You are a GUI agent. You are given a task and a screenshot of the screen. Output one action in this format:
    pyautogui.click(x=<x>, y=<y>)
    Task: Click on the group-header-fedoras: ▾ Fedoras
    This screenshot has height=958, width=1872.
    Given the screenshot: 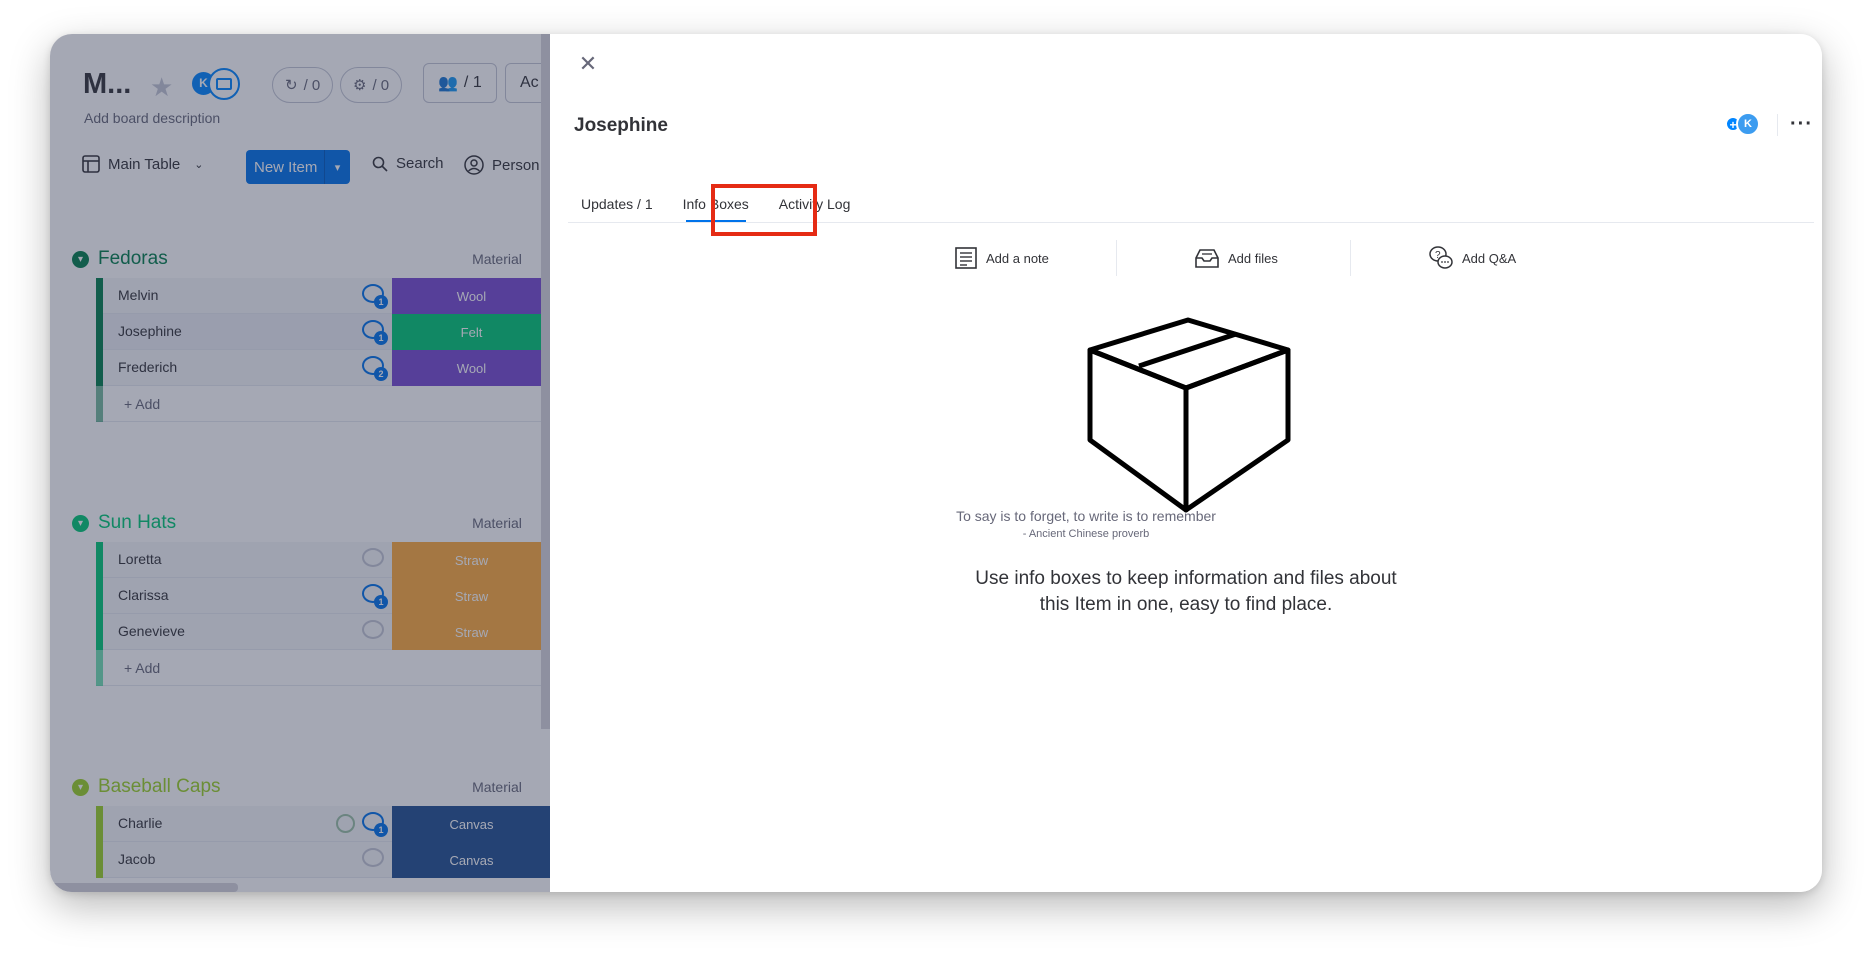 What is the action you would take?
    pyautogui.click(x=120, y=259)
    